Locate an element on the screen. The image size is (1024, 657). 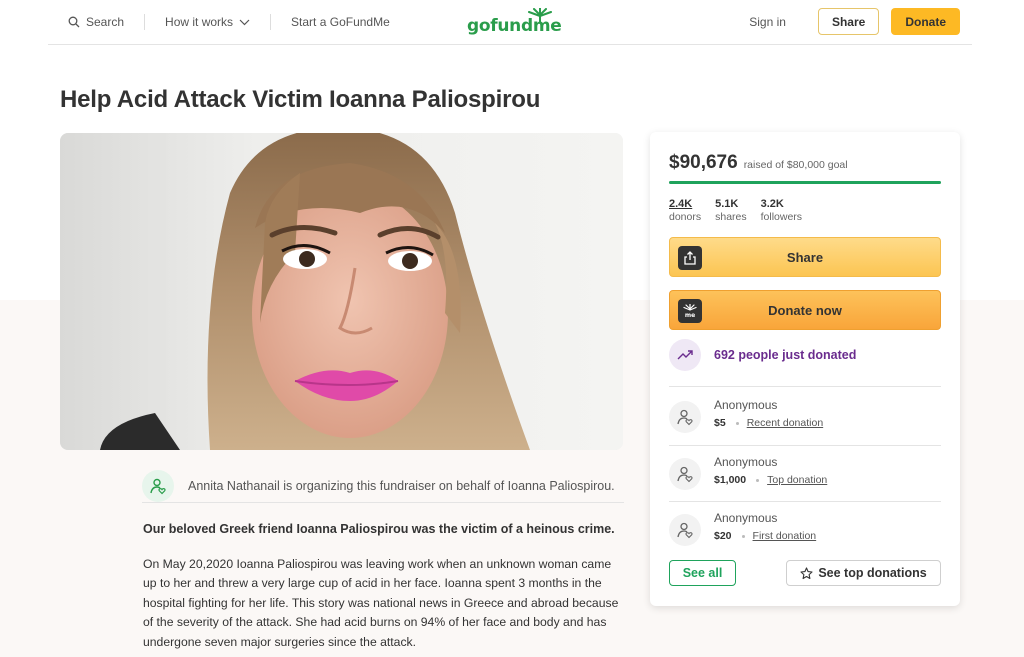
nav-left: Search How it works Start a GoFundMe is located at coordinates (229, 22).